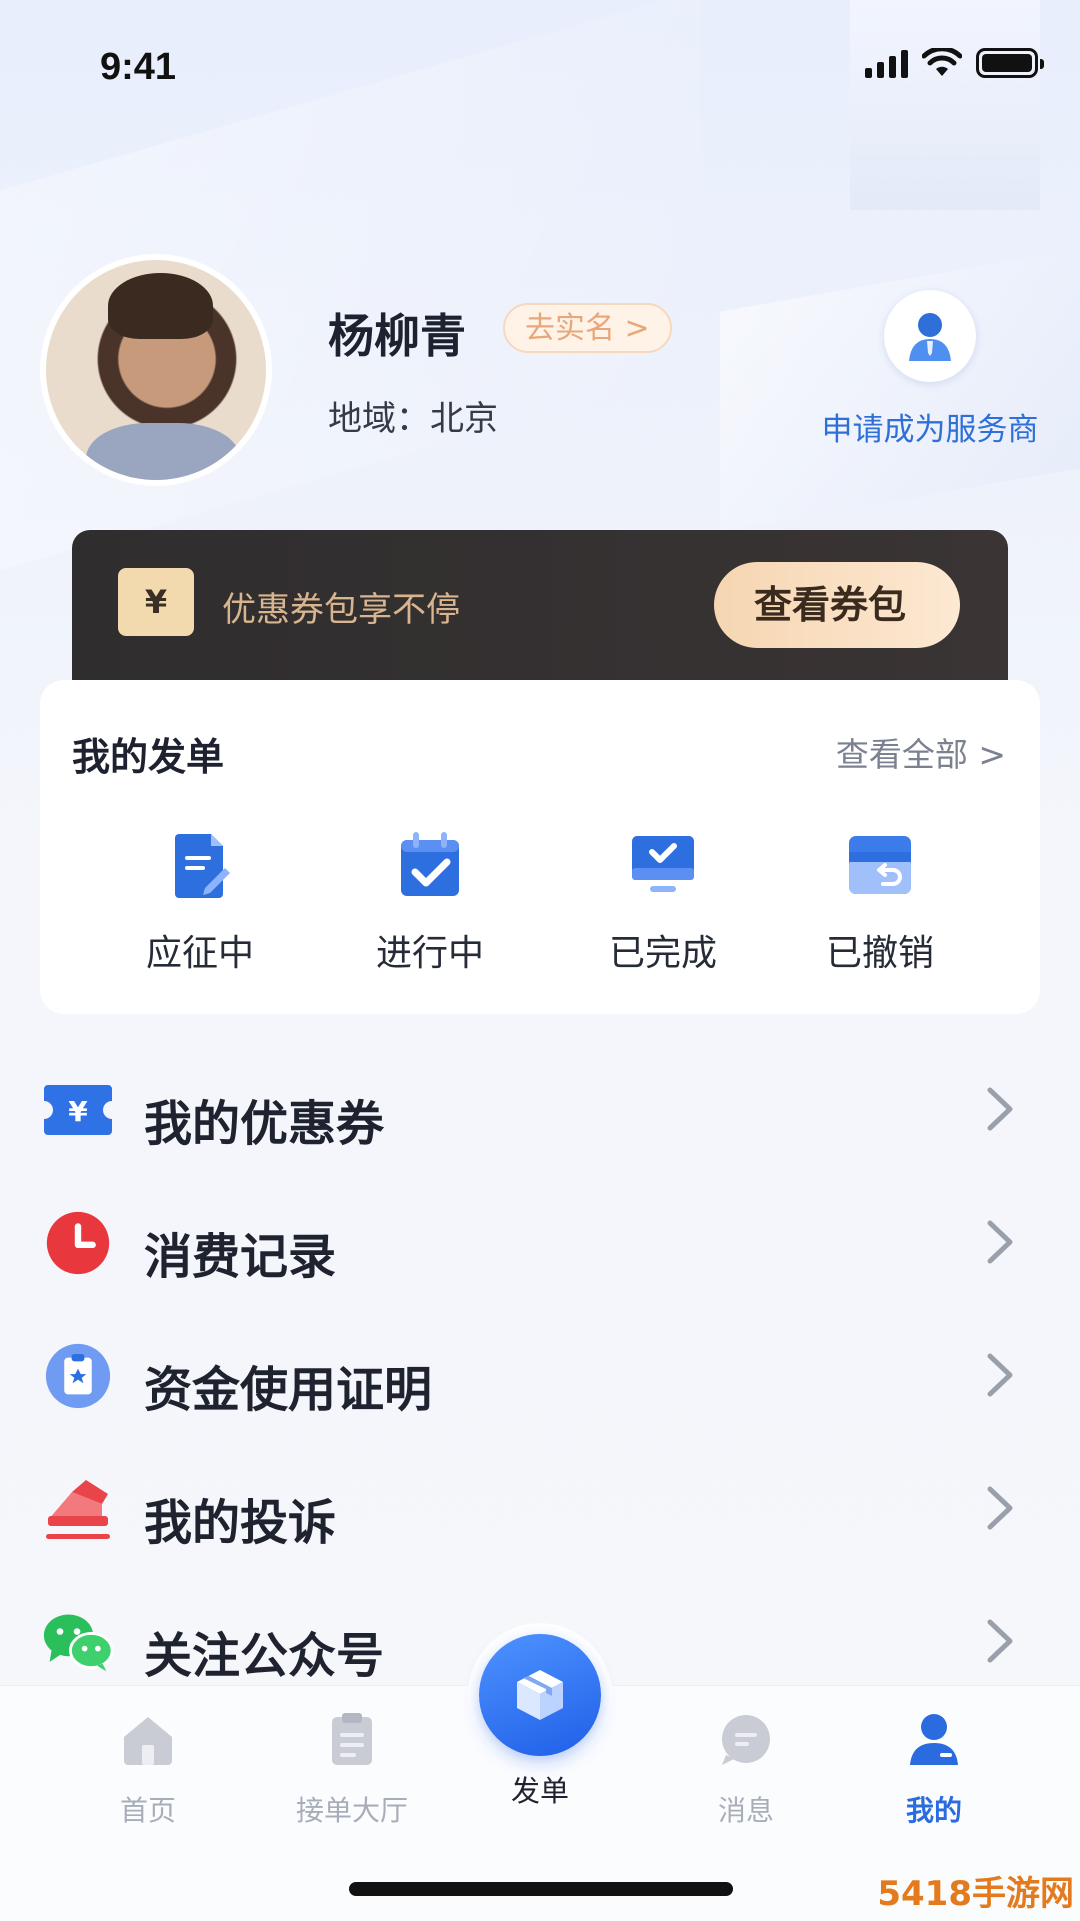 Image resolution: width=1080 pixels, height=1921 pixels. Describe the element at coordinates (352, 1739) in the screenshot. I see `clipboard-icon` at that location.